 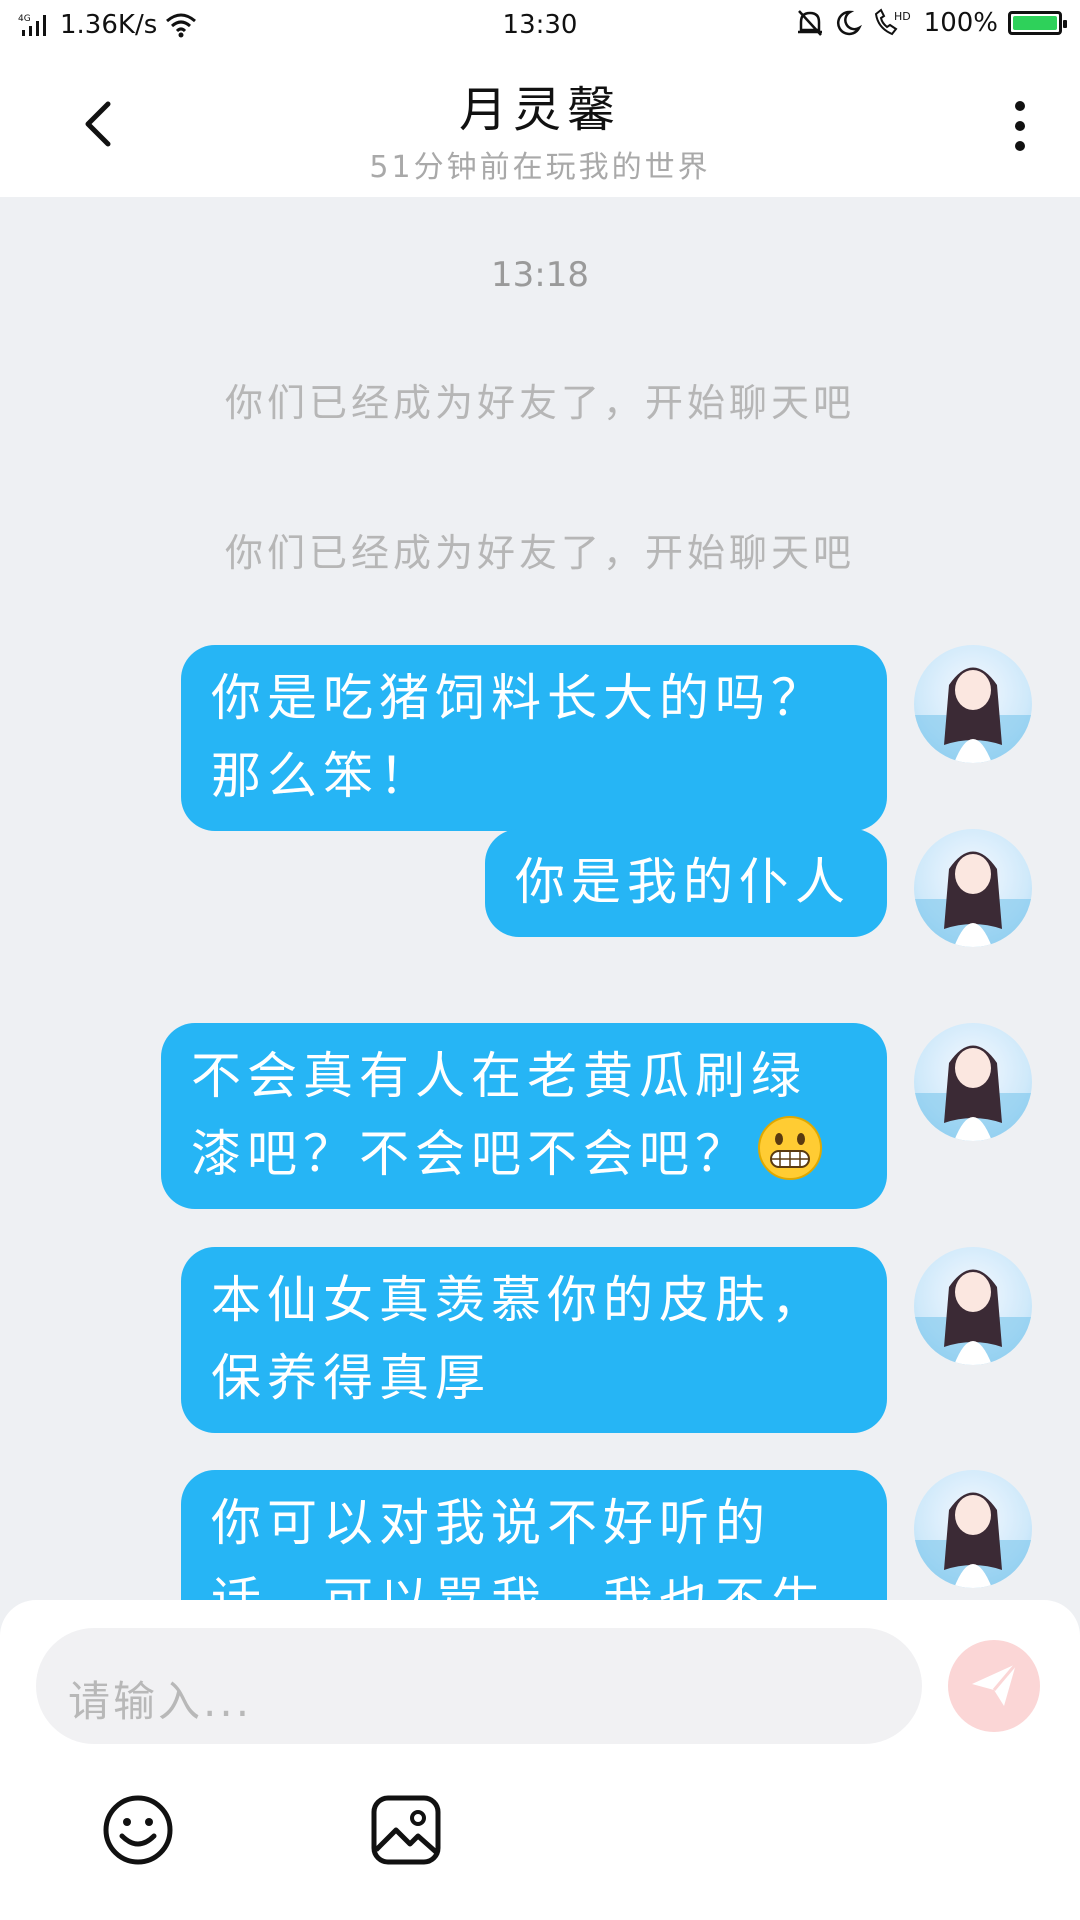 I want to click on emoji-icon, so click(x=138, y=1830).